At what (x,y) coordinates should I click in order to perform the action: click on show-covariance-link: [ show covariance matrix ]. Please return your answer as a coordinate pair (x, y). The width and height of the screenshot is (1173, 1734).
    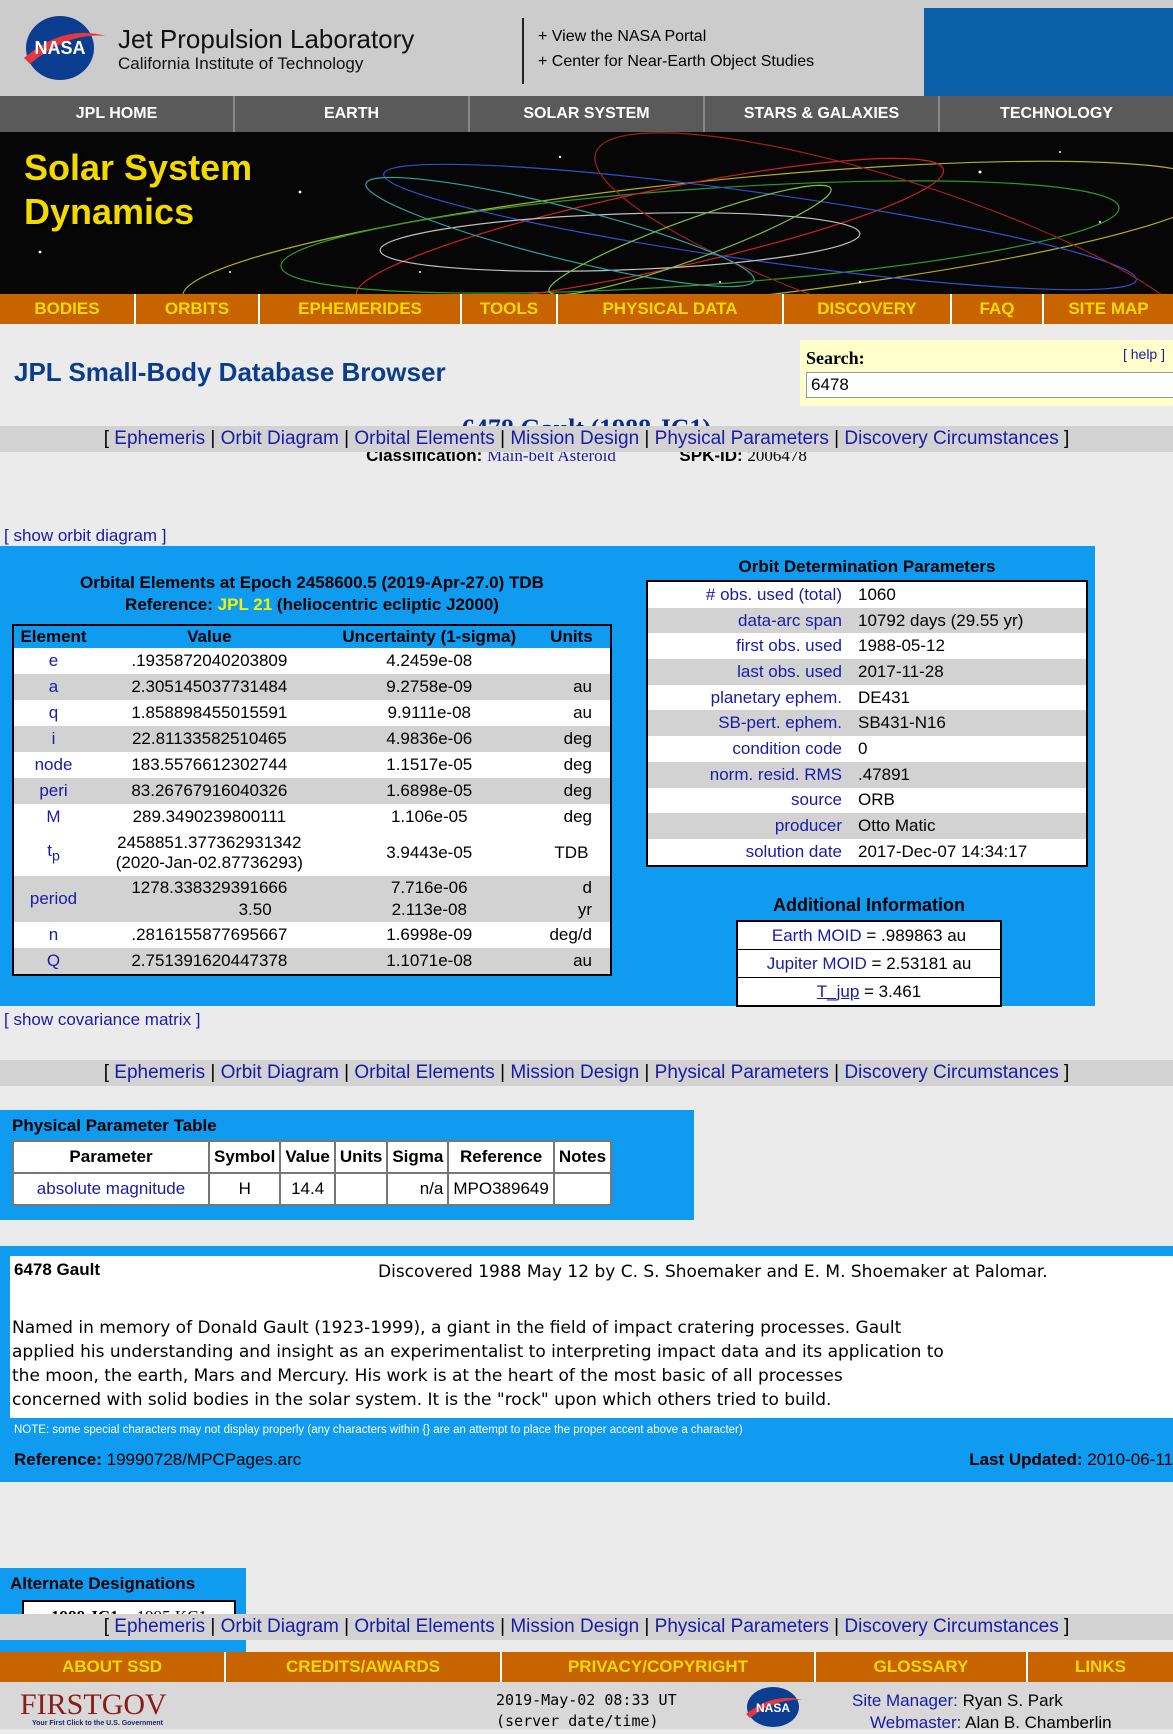
    Looking at the image, I should click on (102, 1020).